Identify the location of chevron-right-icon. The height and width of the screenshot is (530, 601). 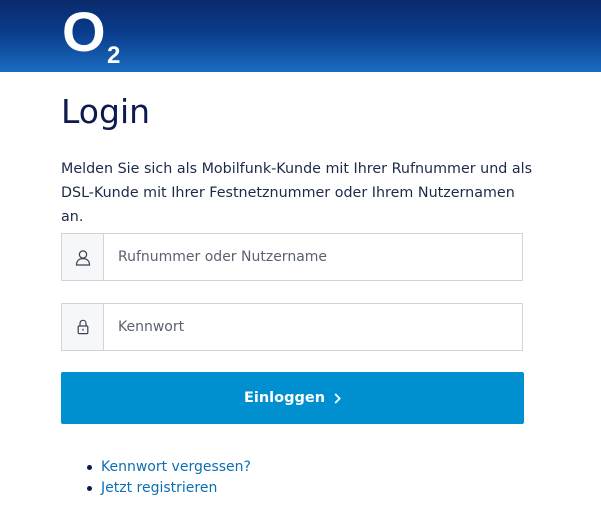
(337, 398).